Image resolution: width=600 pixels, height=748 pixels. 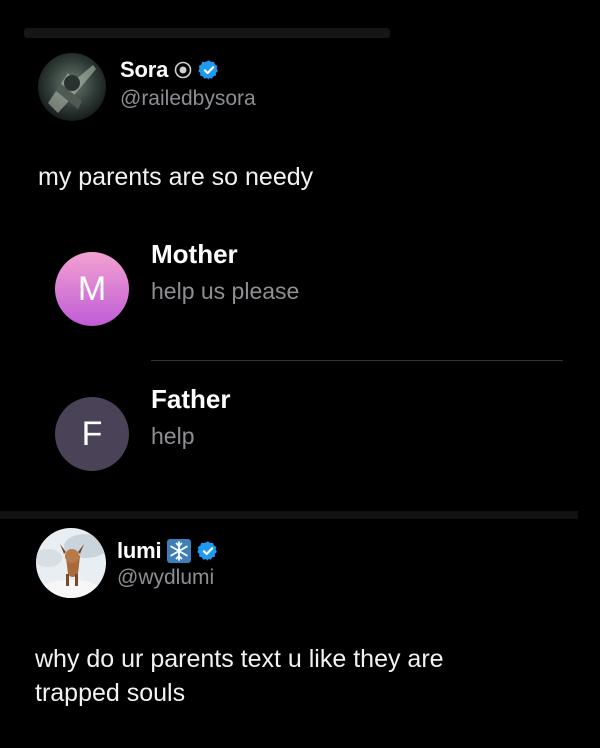 I want to click on avatar-lumi, so click(x=71, y=563).